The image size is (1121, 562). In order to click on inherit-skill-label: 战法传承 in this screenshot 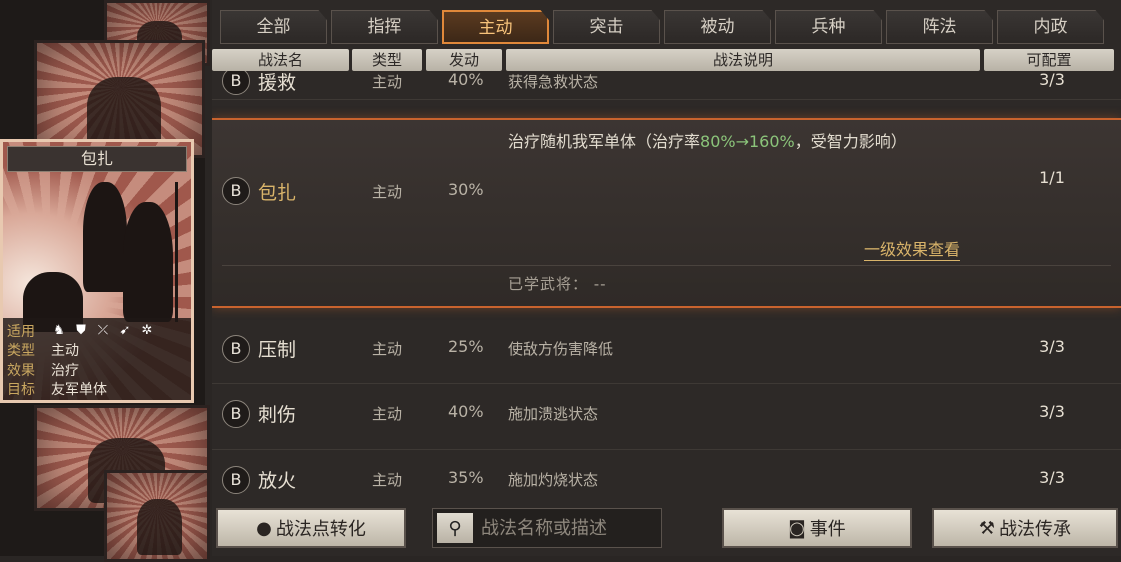, I will do `click(1035, 529)`.